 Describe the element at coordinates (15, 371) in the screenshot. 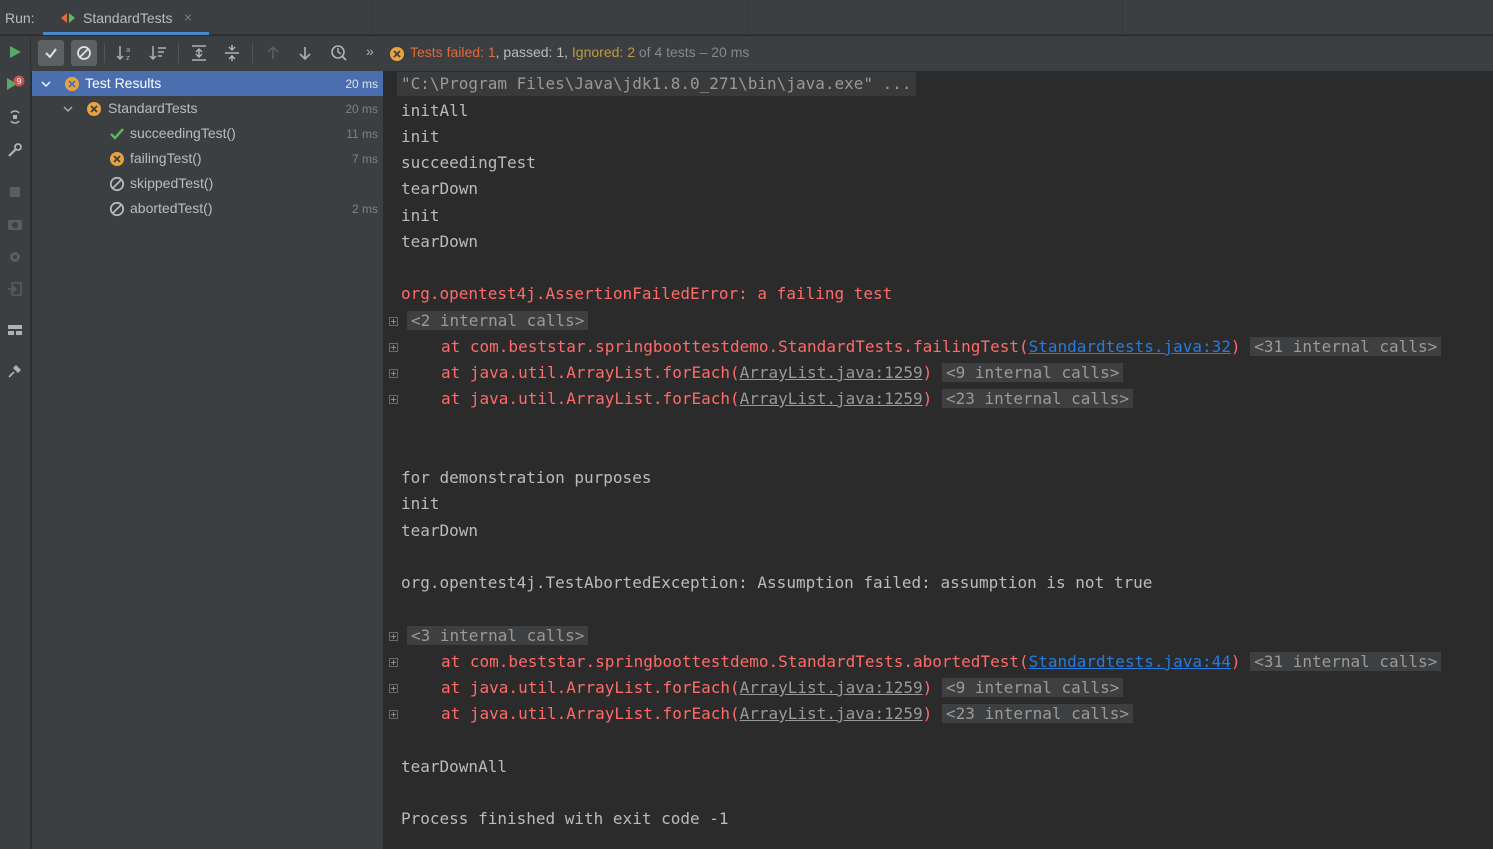

I see `pin-icon` at that location.